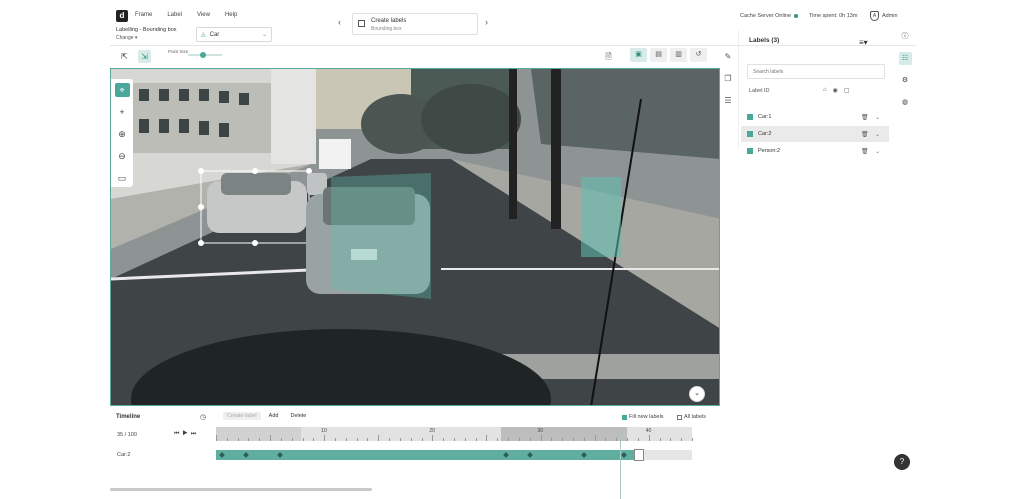 The height and width of the screenshot is (499, 1024). I want to click on label-name: Person:2, so click(769, 151).